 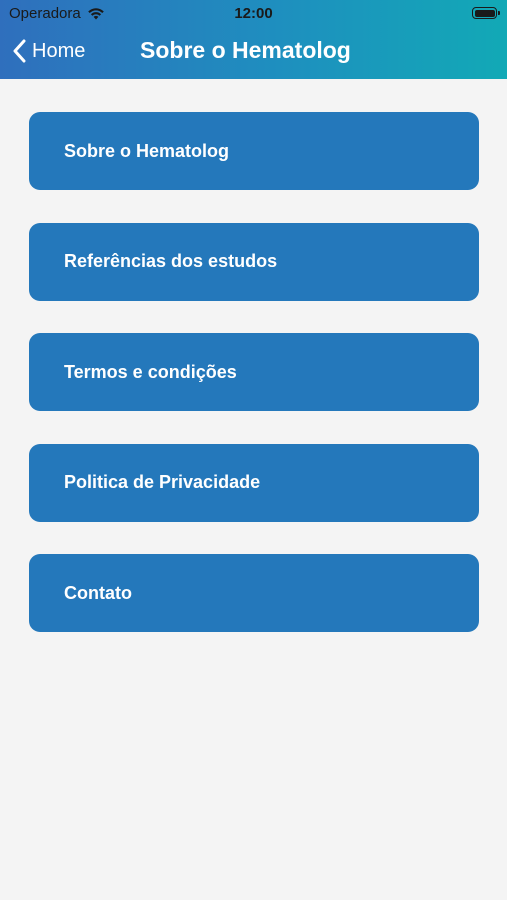 I want to click on menu-item-privacidade: Politica de Privacidade, so click(x=254, y=482).